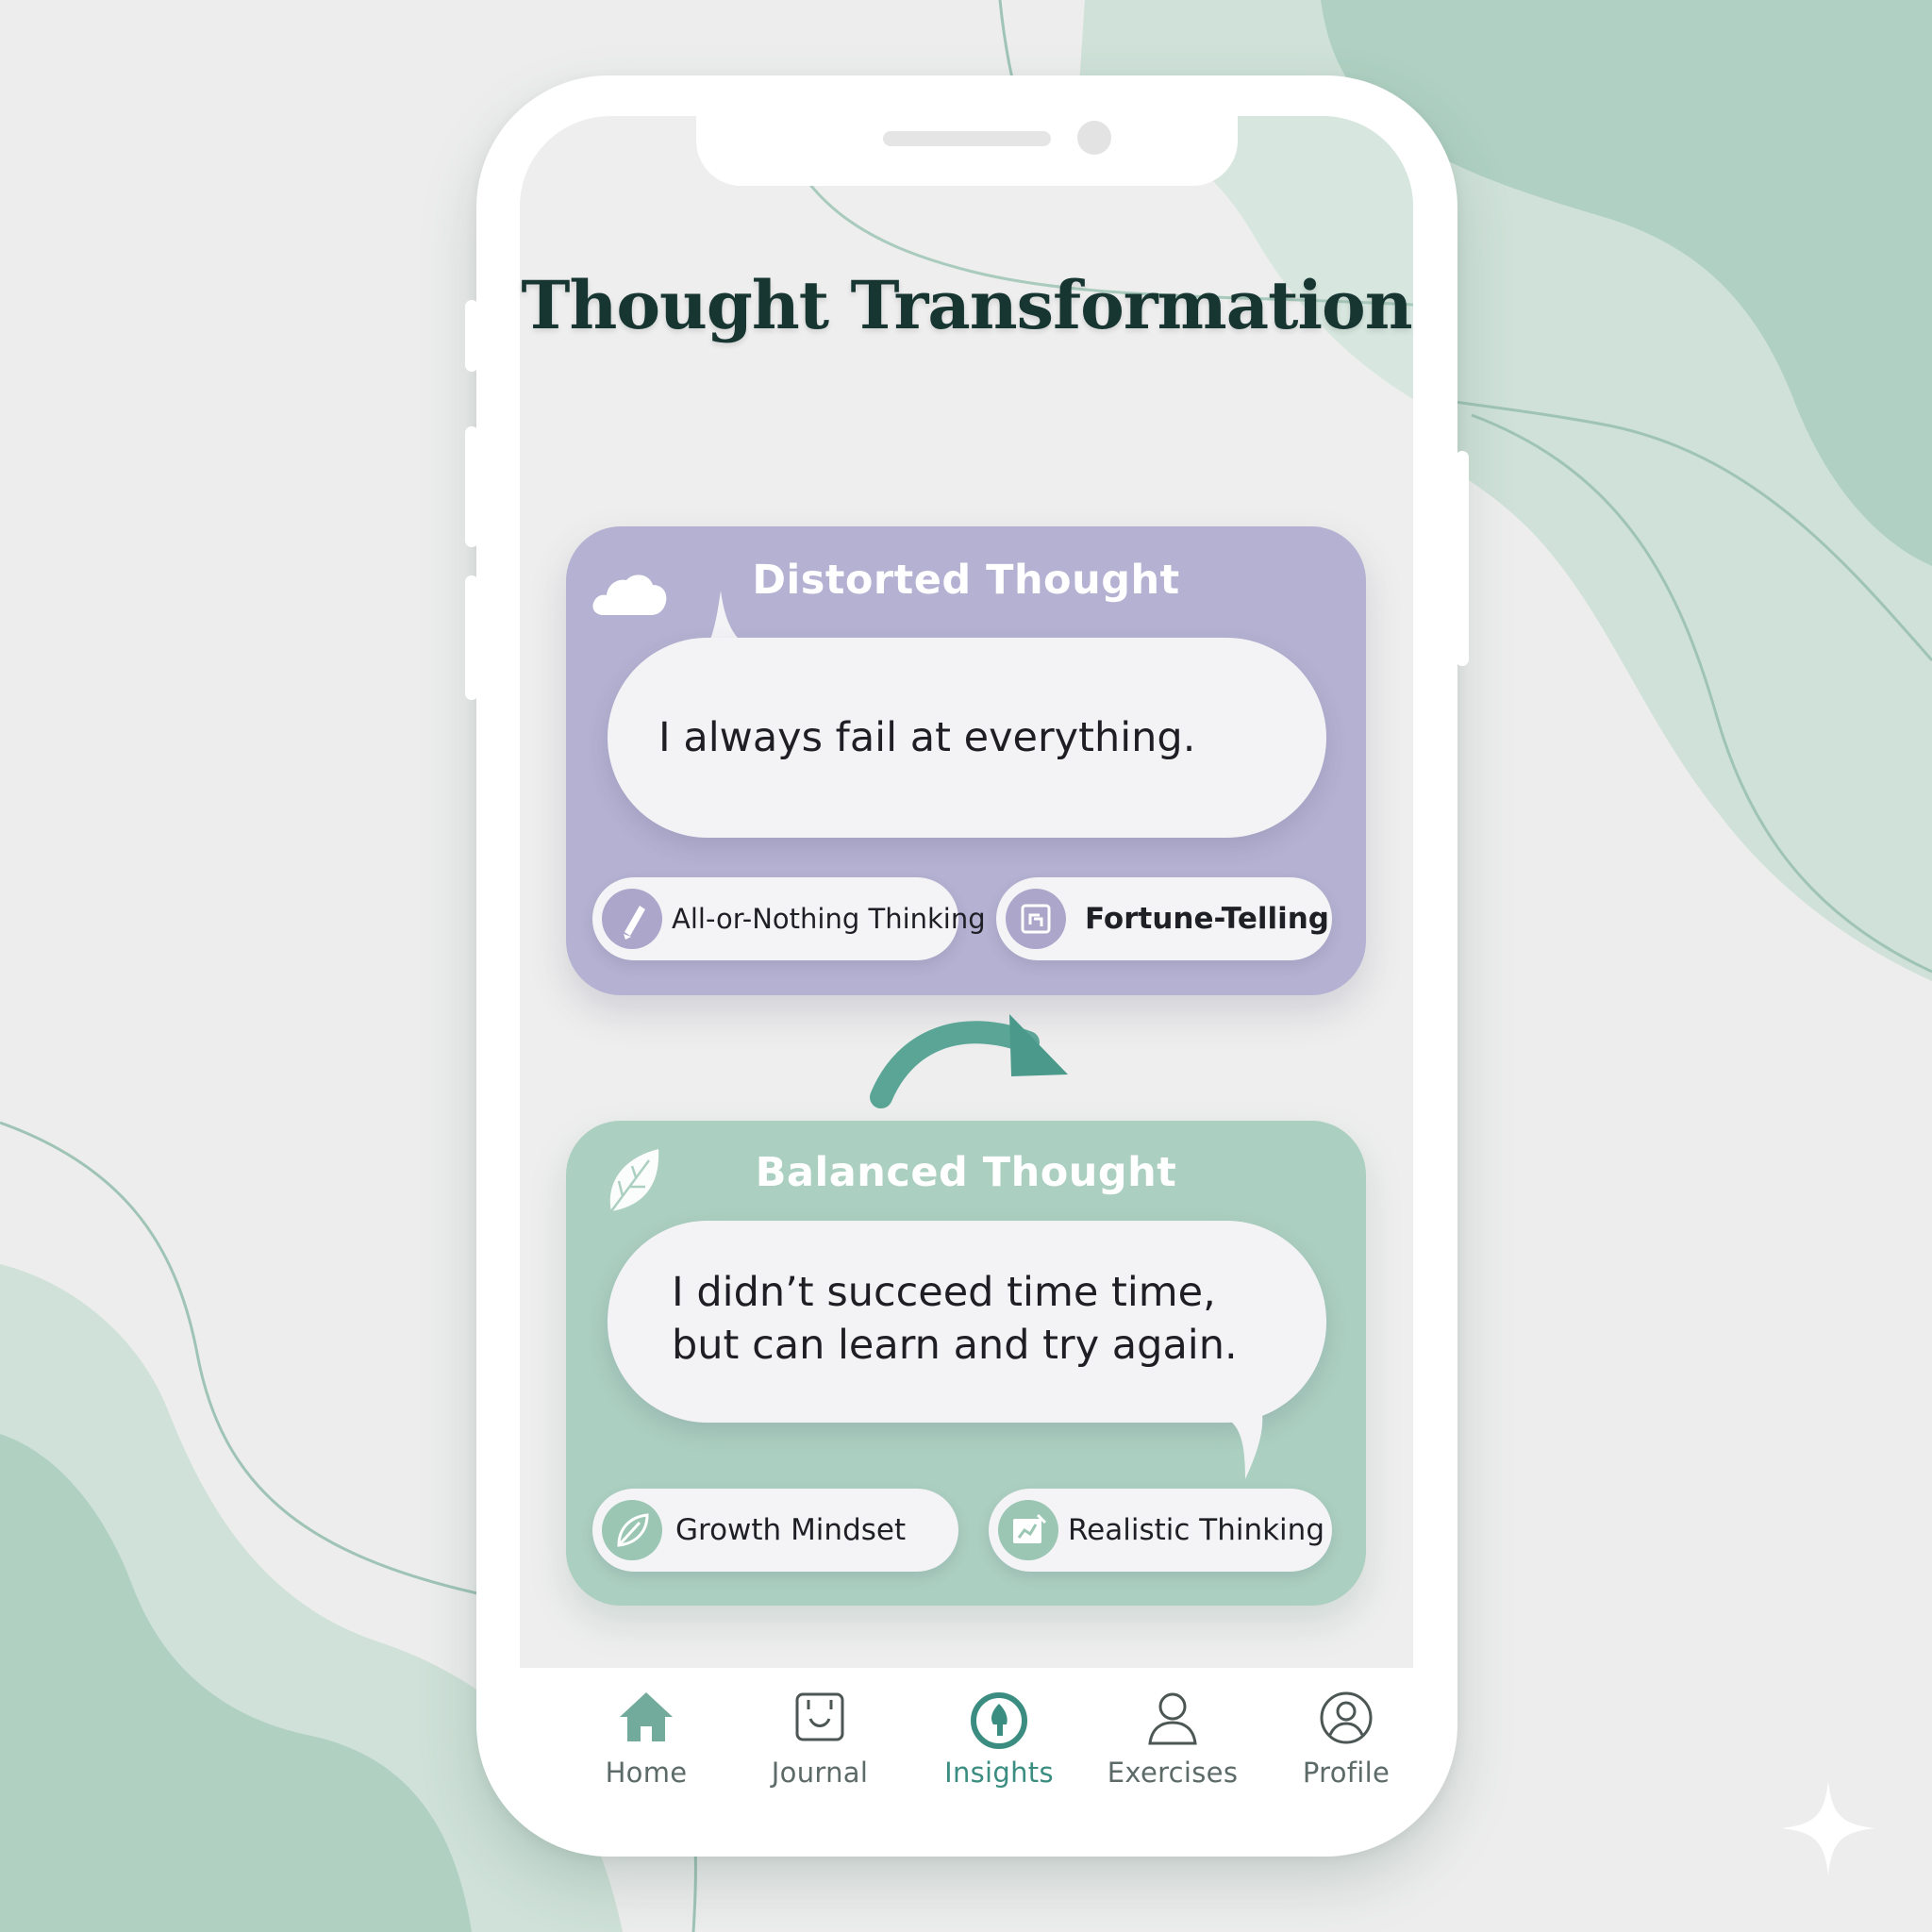  I want to click on journal-icon, so click(819, 1716).